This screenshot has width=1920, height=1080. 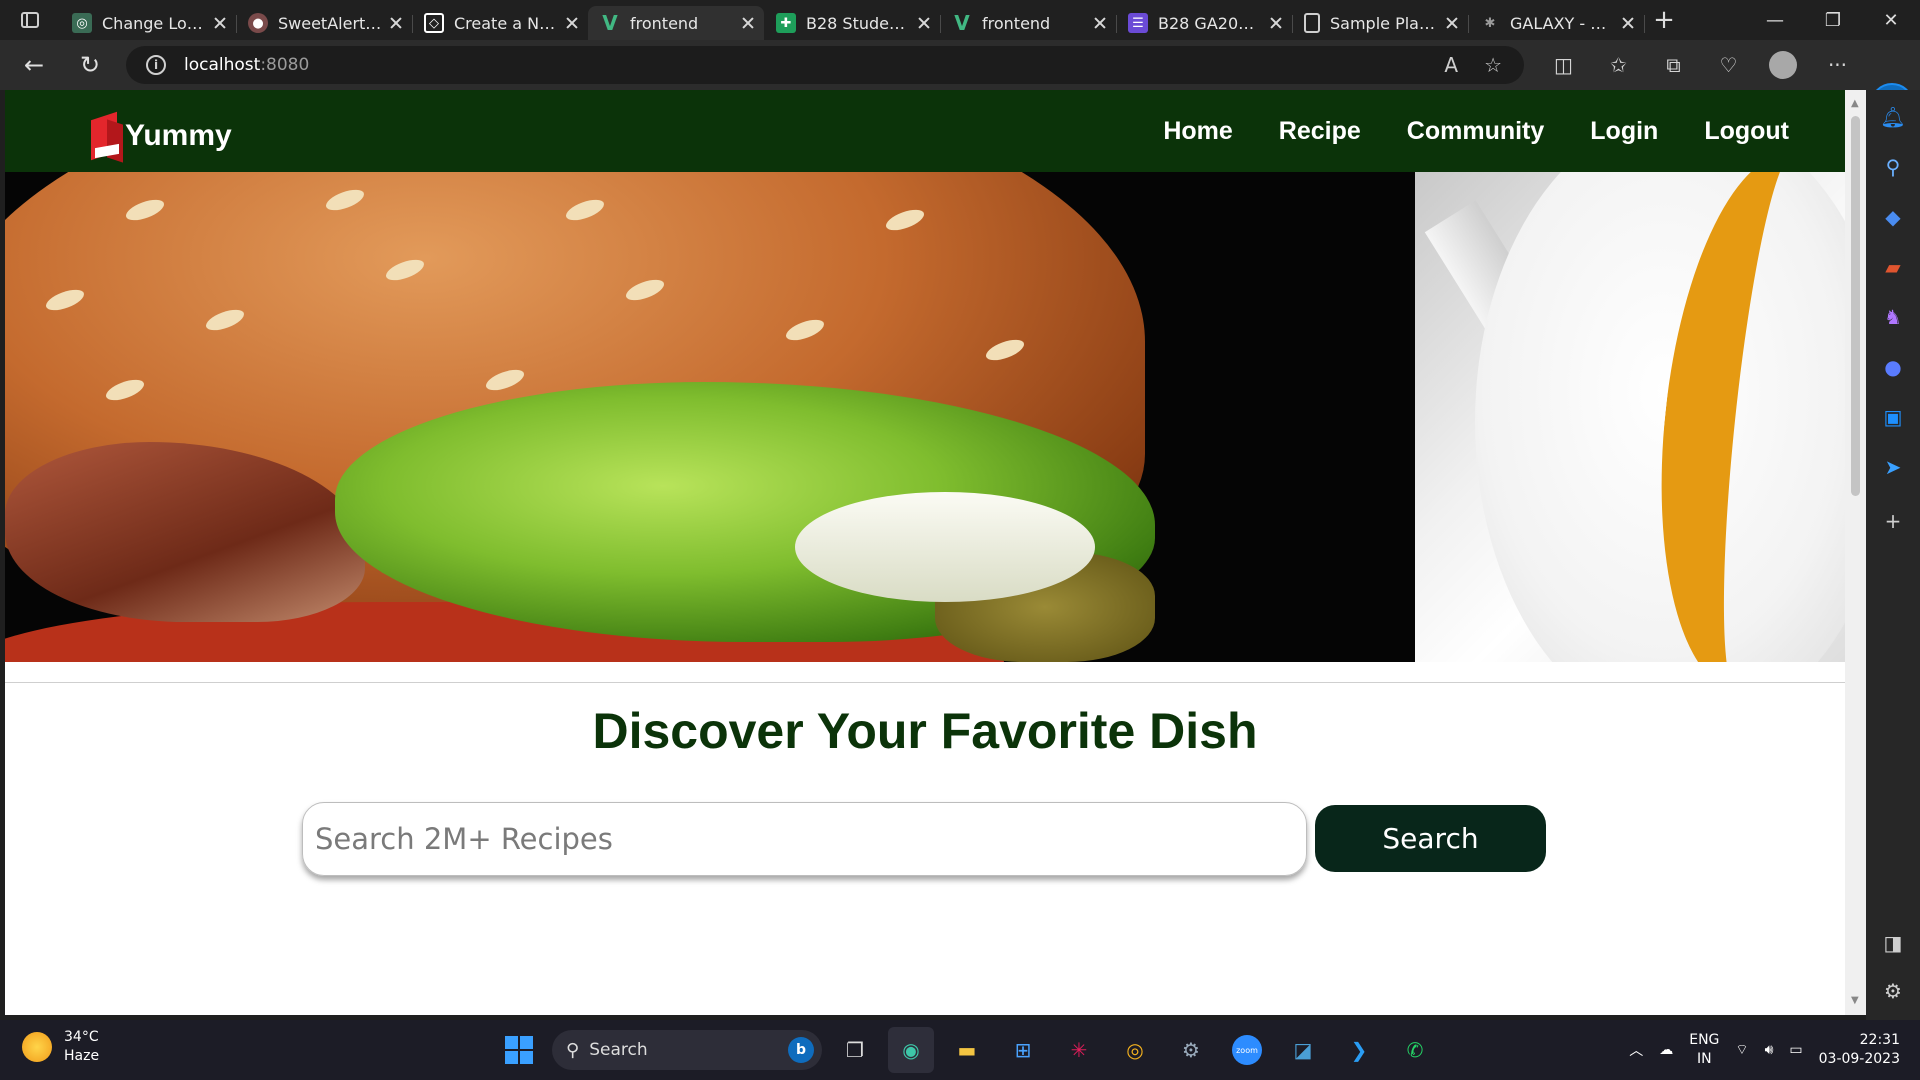 What do you see at coordinates (178, 135) in the screenshot?
I see `brand-name: Yummy` at bounding box center [178, 135].